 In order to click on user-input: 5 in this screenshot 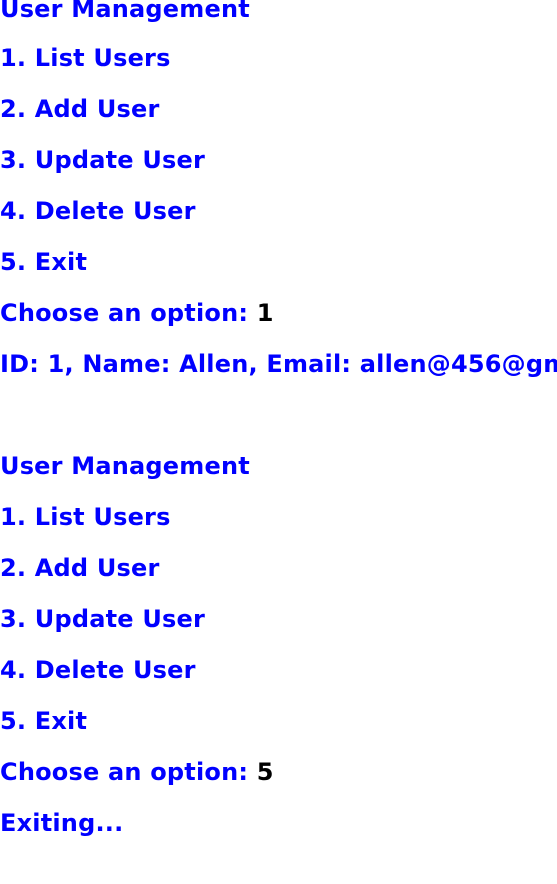, I will do `click(265, 772)`.